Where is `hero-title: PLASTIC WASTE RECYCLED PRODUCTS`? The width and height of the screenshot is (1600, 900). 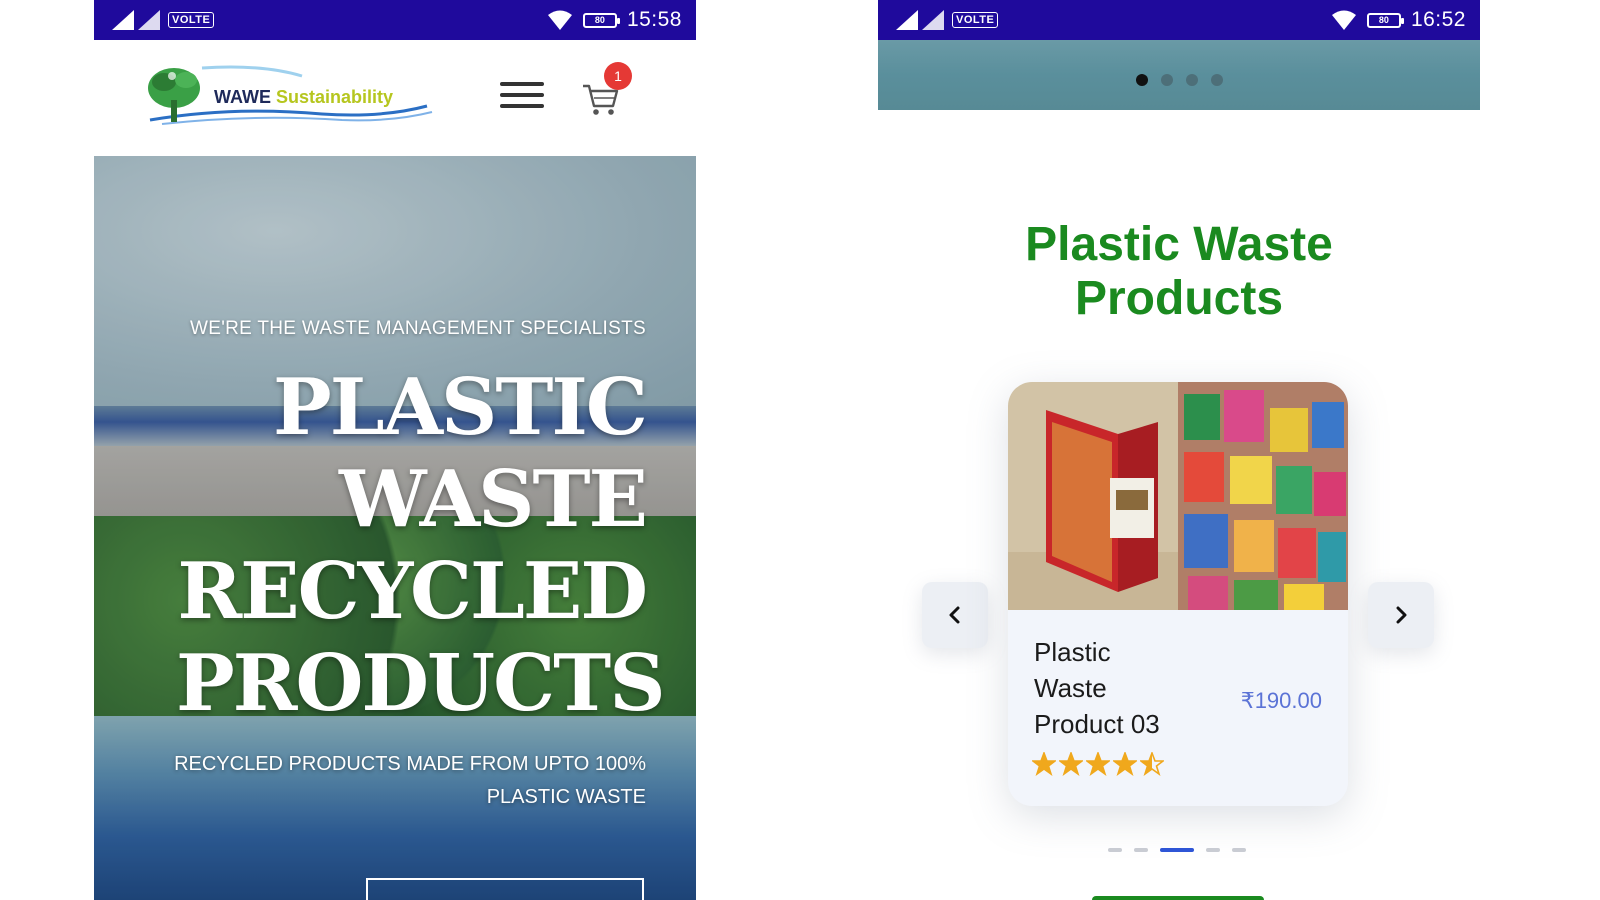 hero-title: PLASTIC WASTE RECYCLED PRODUCTS is located at coordinates (421, 546).